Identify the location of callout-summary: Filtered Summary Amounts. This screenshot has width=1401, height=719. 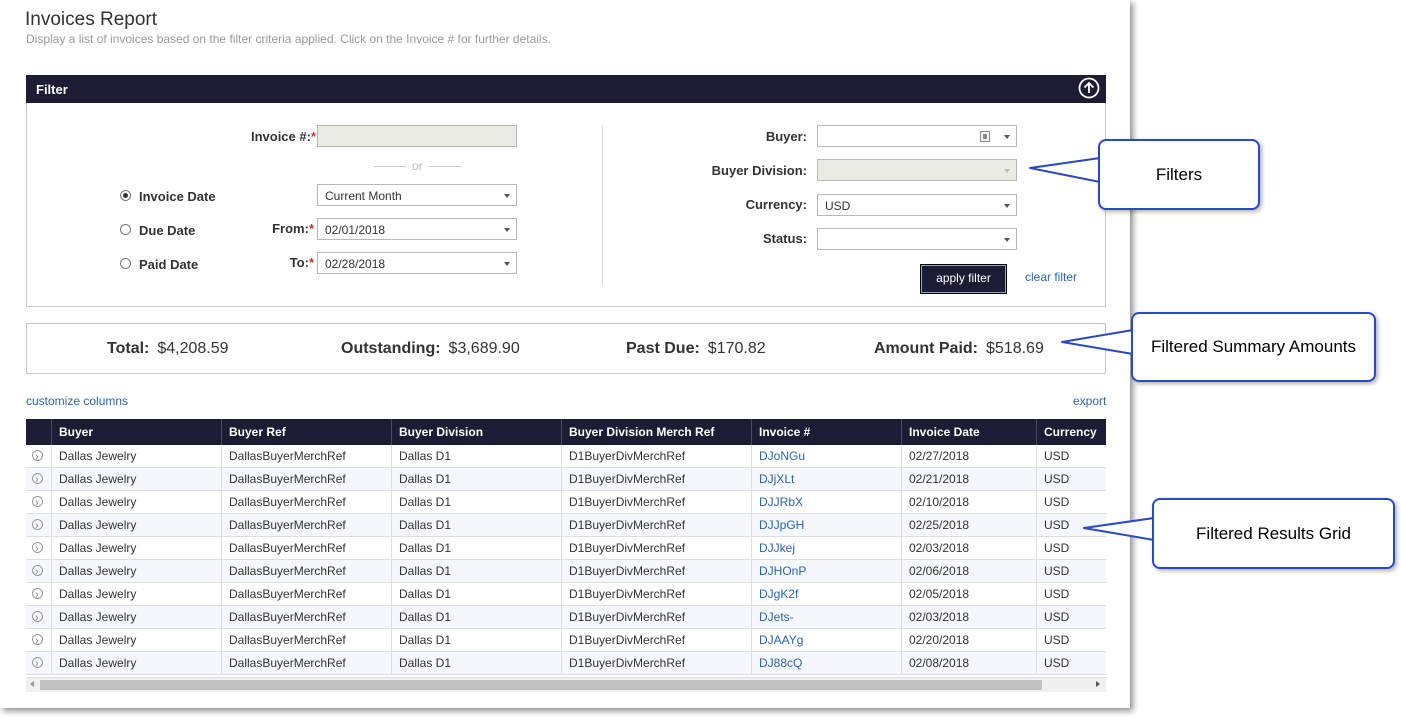
(1253, 347).